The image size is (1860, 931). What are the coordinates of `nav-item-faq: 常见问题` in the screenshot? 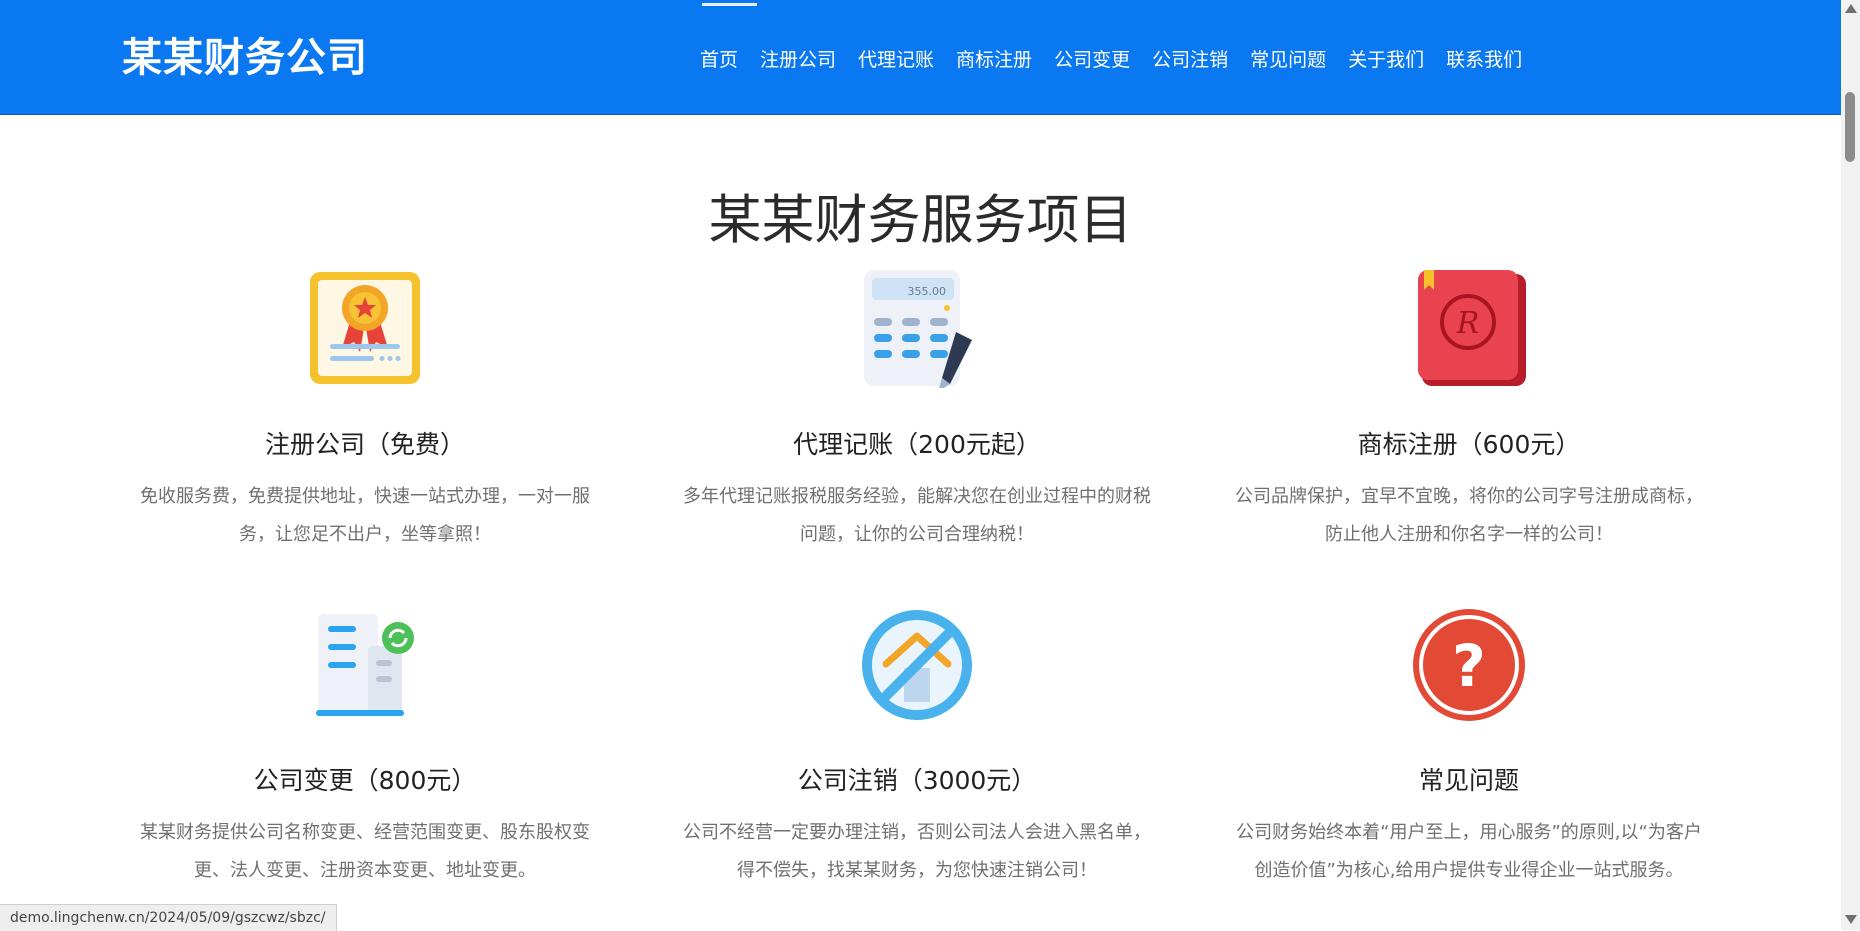 It's located at (1288, 60).